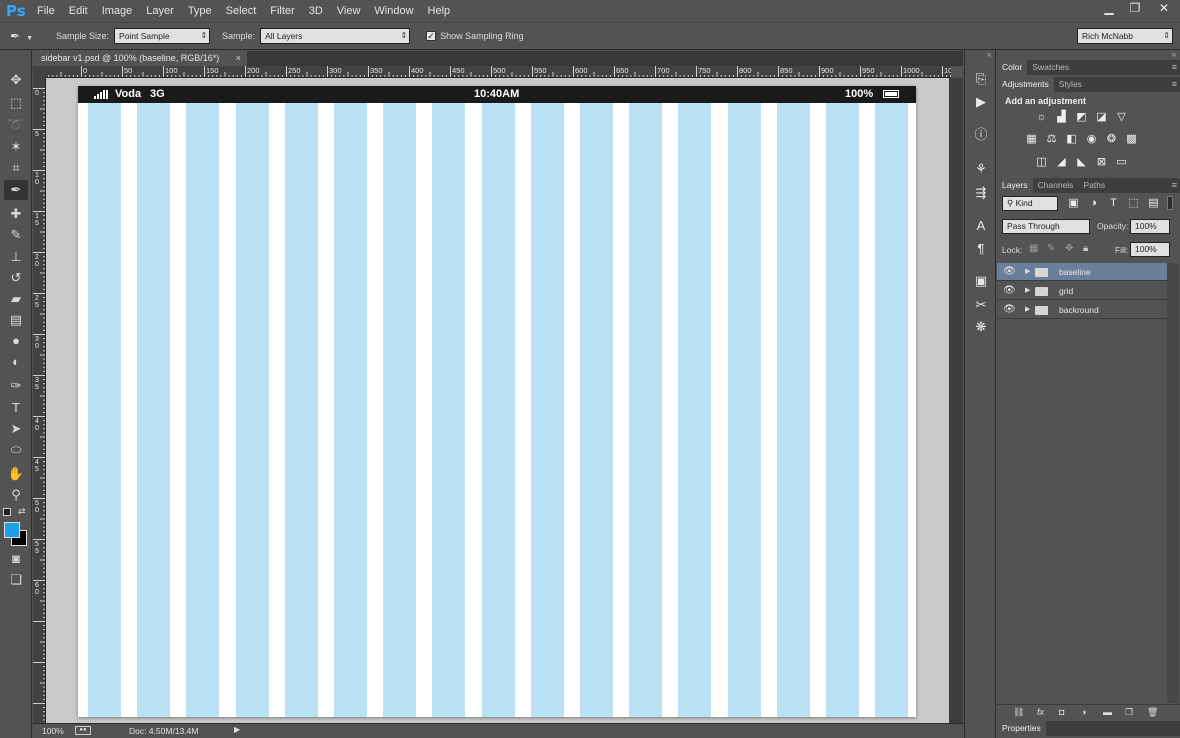 This screenshot has height=738, width=1180. Describe the element at coordinates (16, 341) in the screenshot. I see `blur-tool-icon: ●` at that location.